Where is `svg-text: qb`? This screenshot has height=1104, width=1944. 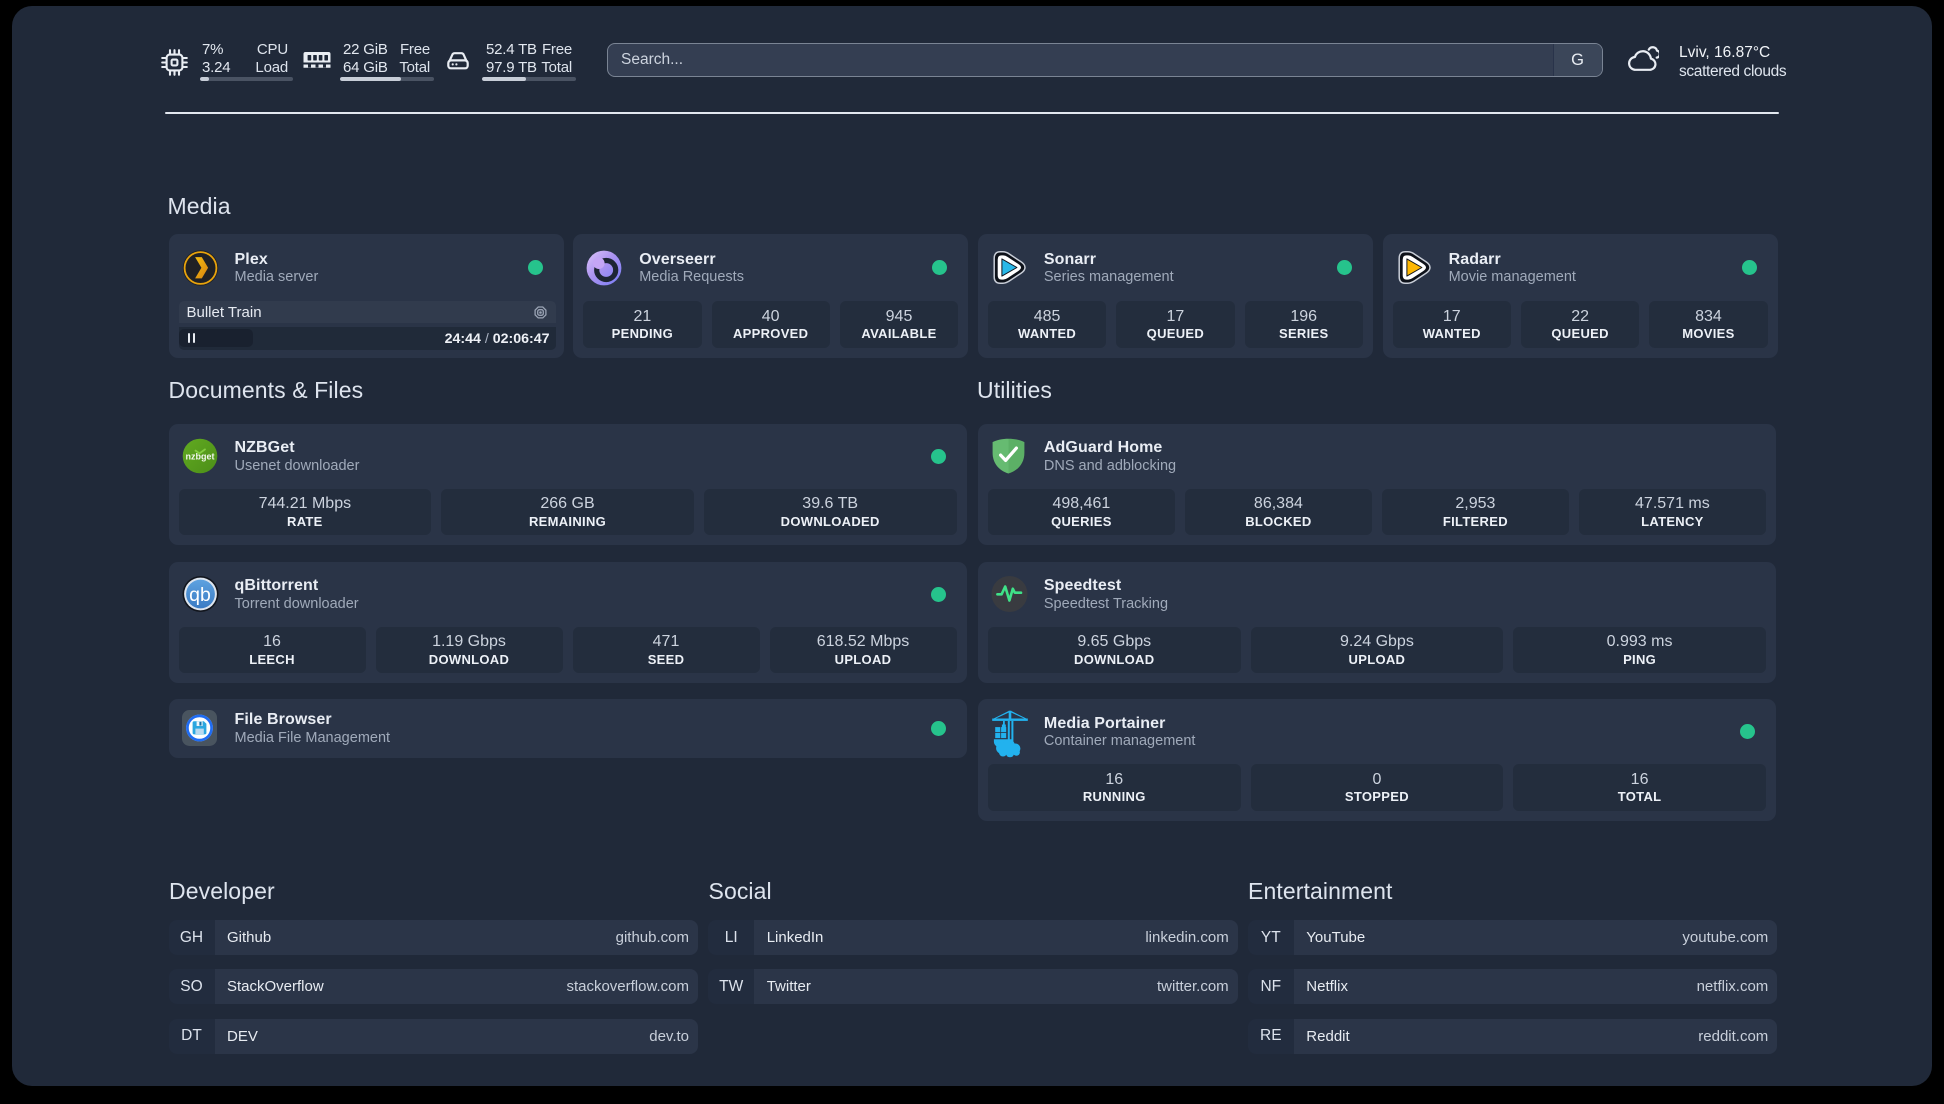 svg-text: qb is located at coordinates (200, 595).